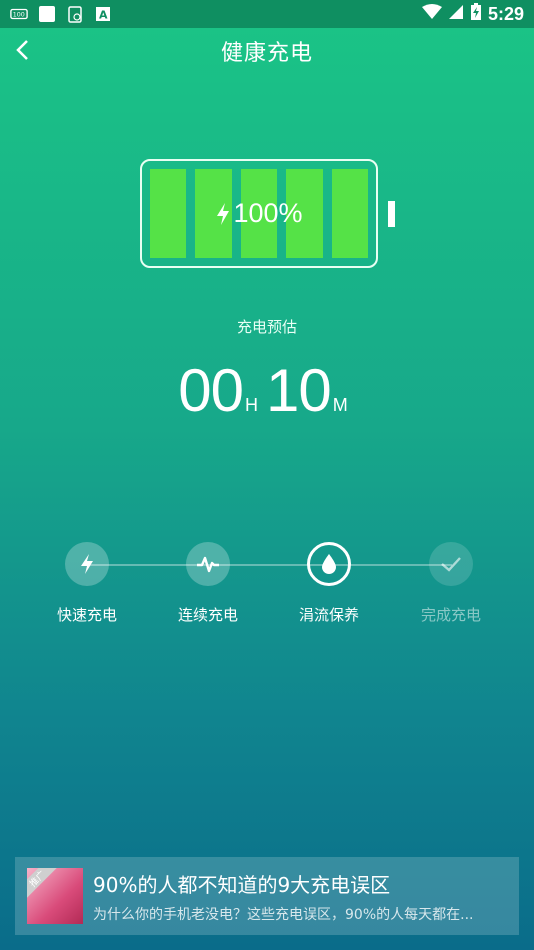 This screenshot has width=534, height=950. Describe the element at coordinates (47, 14) in the screenshot. I see `square-icon` at that location.